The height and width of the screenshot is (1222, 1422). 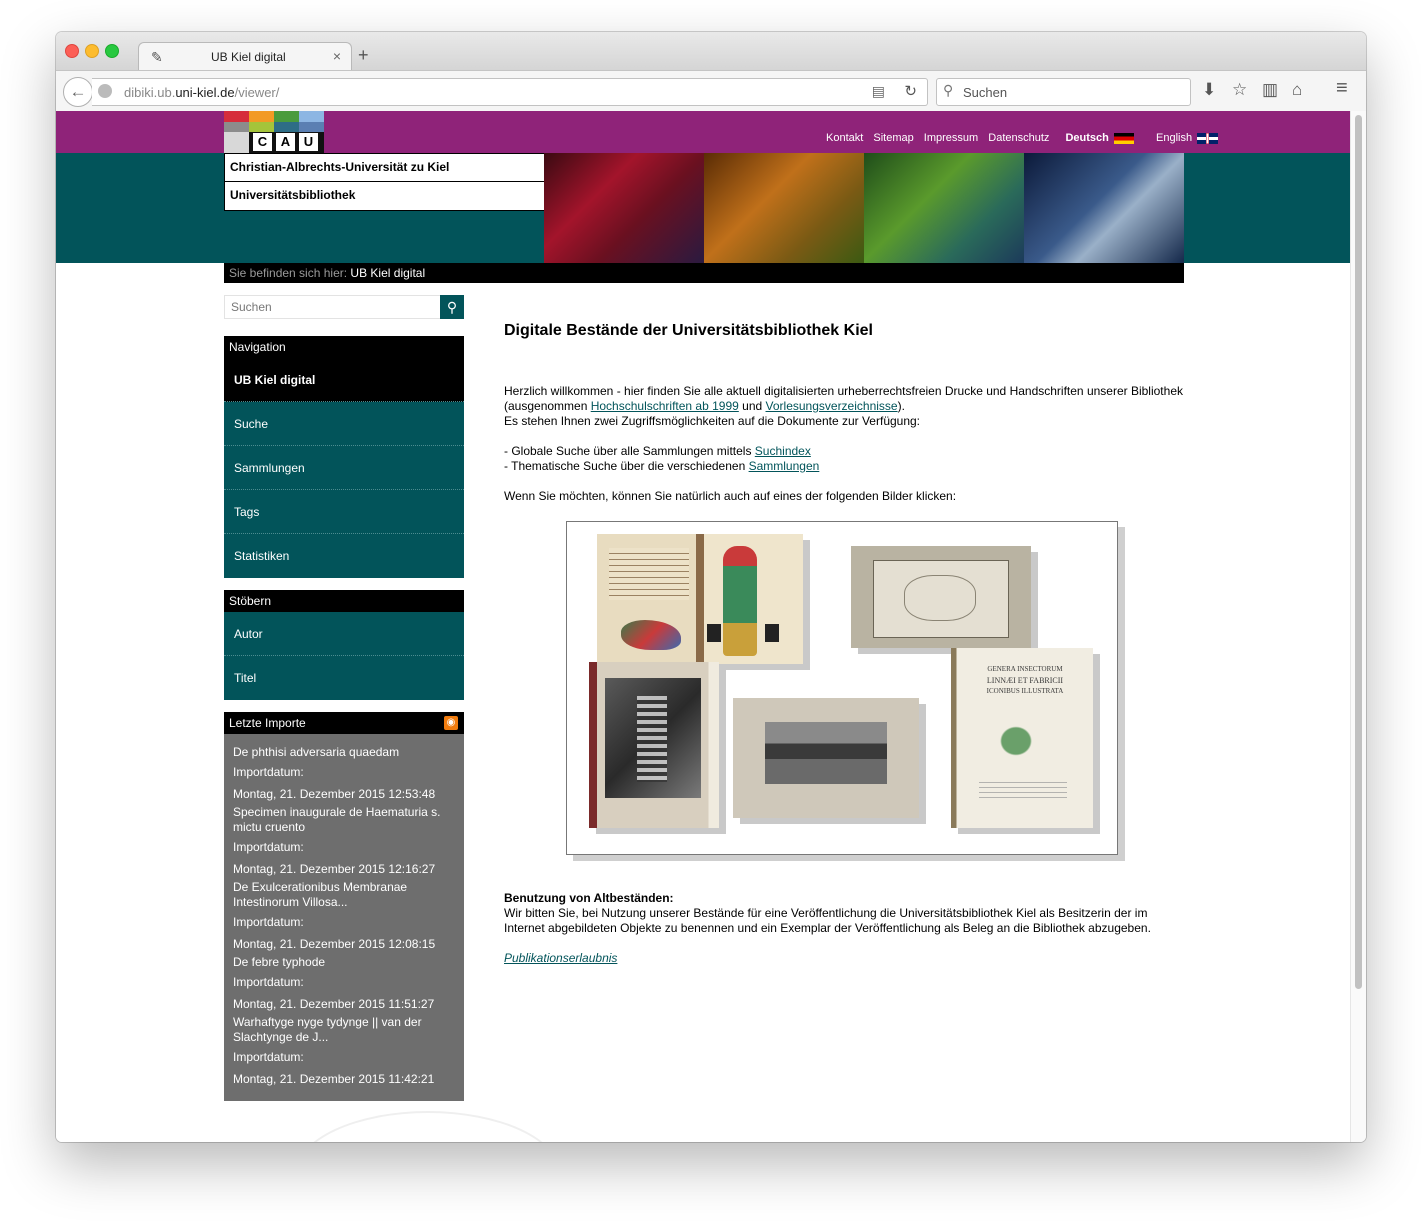 I want to click on logo-letter: U, so click(x=308, y=142).